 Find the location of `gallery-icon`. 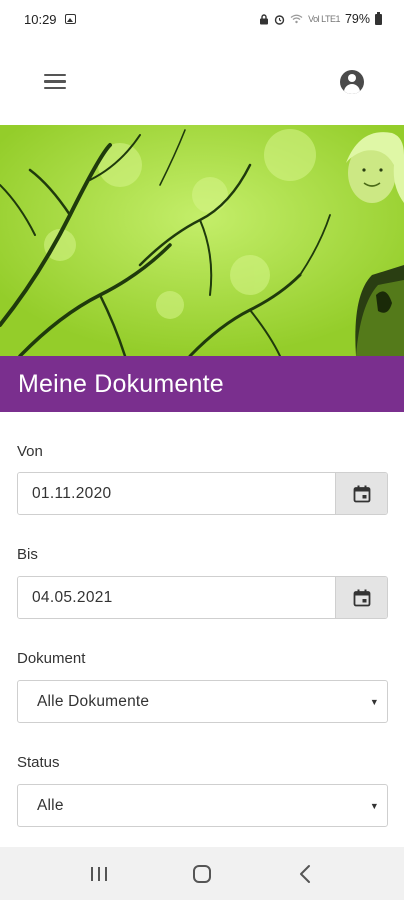

gallery-icon is located at coordinates (70, 19).